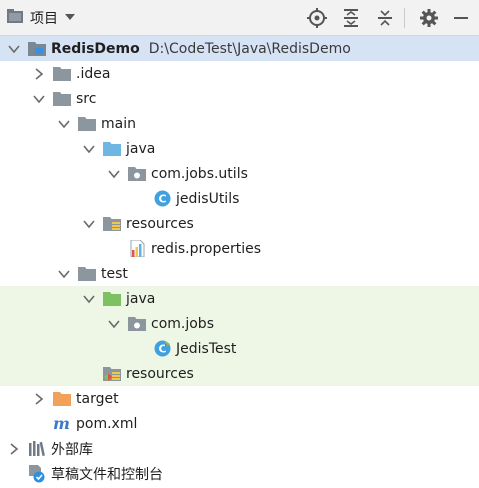 The height and width of the screenshot is (488, 479). What do you see at coordinates (62, 399) in the screenshot?
I see `excluded-folder-icon` at bounding box center [62, 399].